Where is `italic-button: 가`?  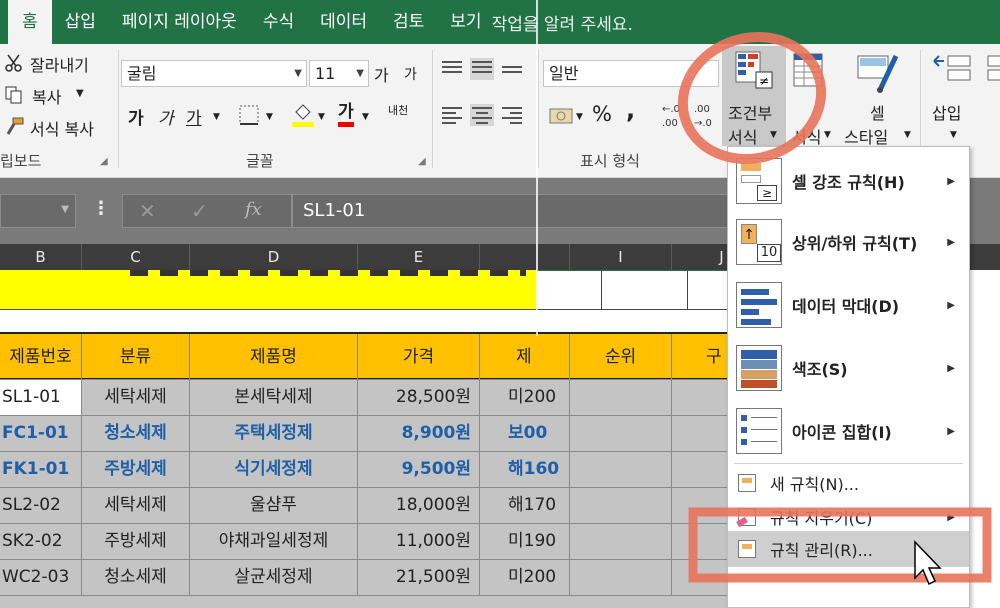
italic-button: 가 is located at coordinates (166, 116).